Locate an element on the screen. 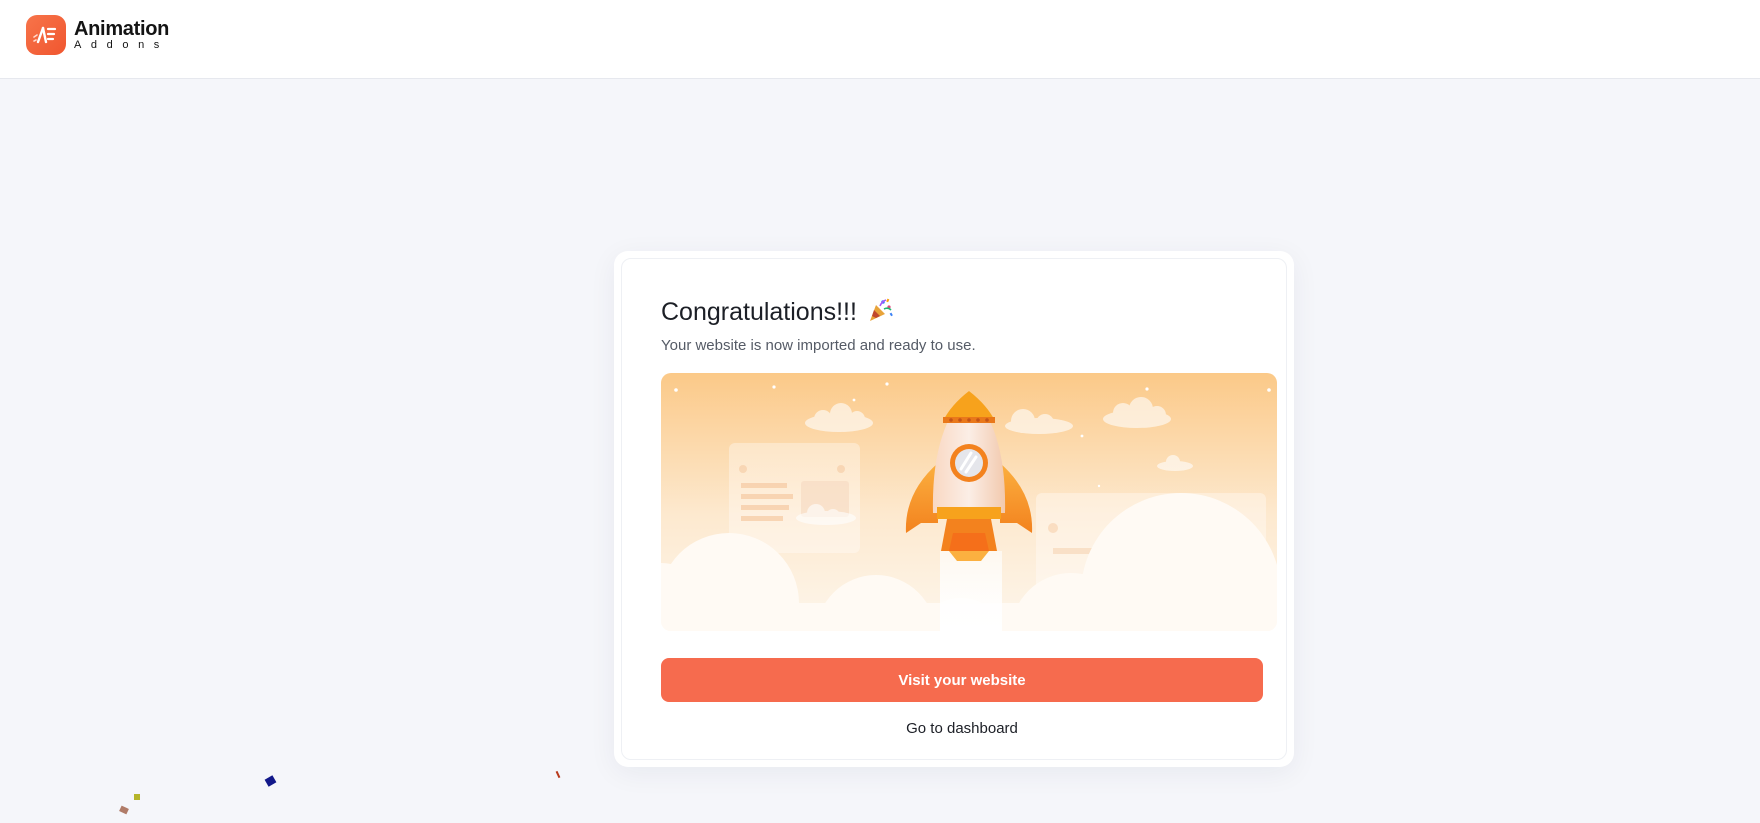 This screenshot has width=1760, height=823. card-title-row: Congratulations!!! is located at coordinates (777, 312).